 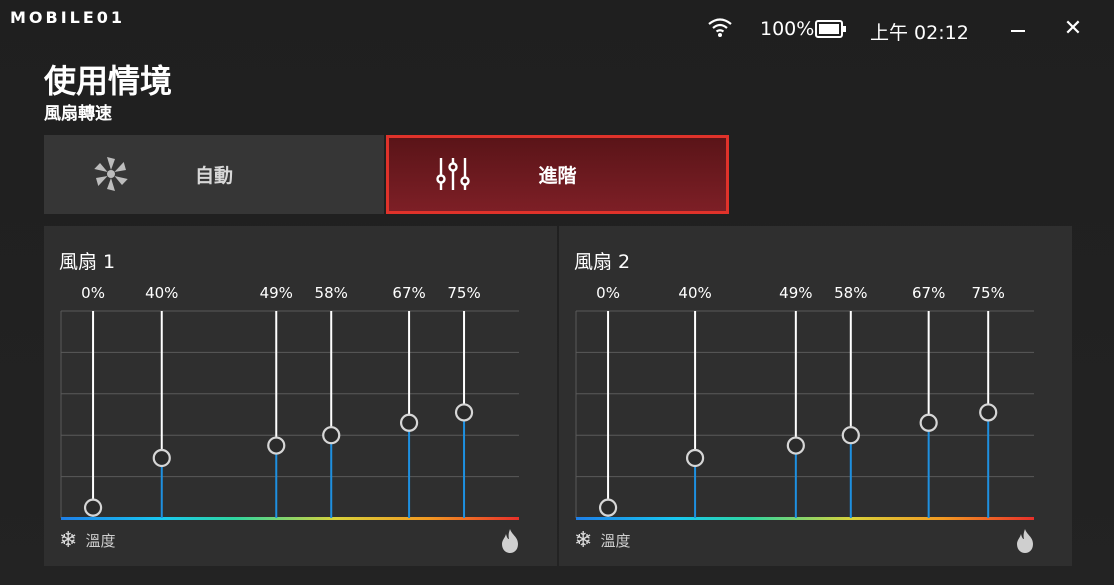 I want to click on app-logo: MOBILE01, so click(x=68, y=17).